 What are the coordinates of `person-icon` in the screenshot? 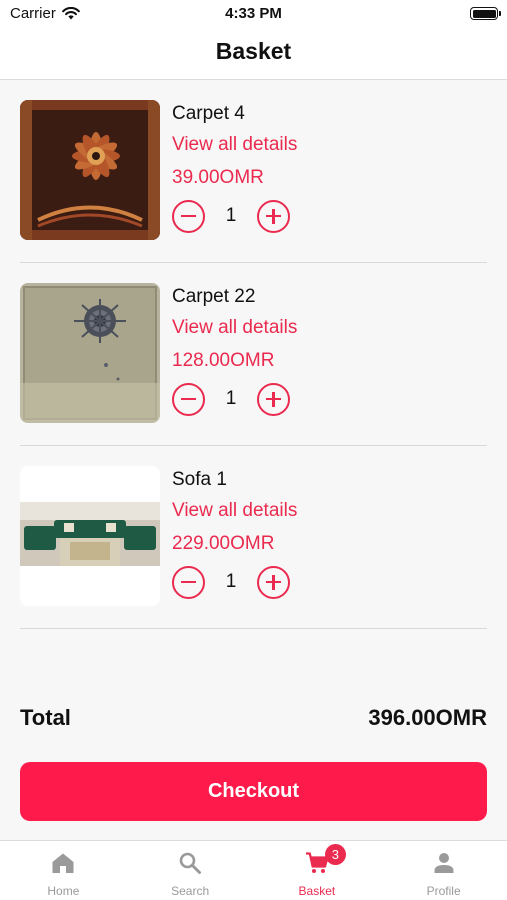 It's located at (444, 863).